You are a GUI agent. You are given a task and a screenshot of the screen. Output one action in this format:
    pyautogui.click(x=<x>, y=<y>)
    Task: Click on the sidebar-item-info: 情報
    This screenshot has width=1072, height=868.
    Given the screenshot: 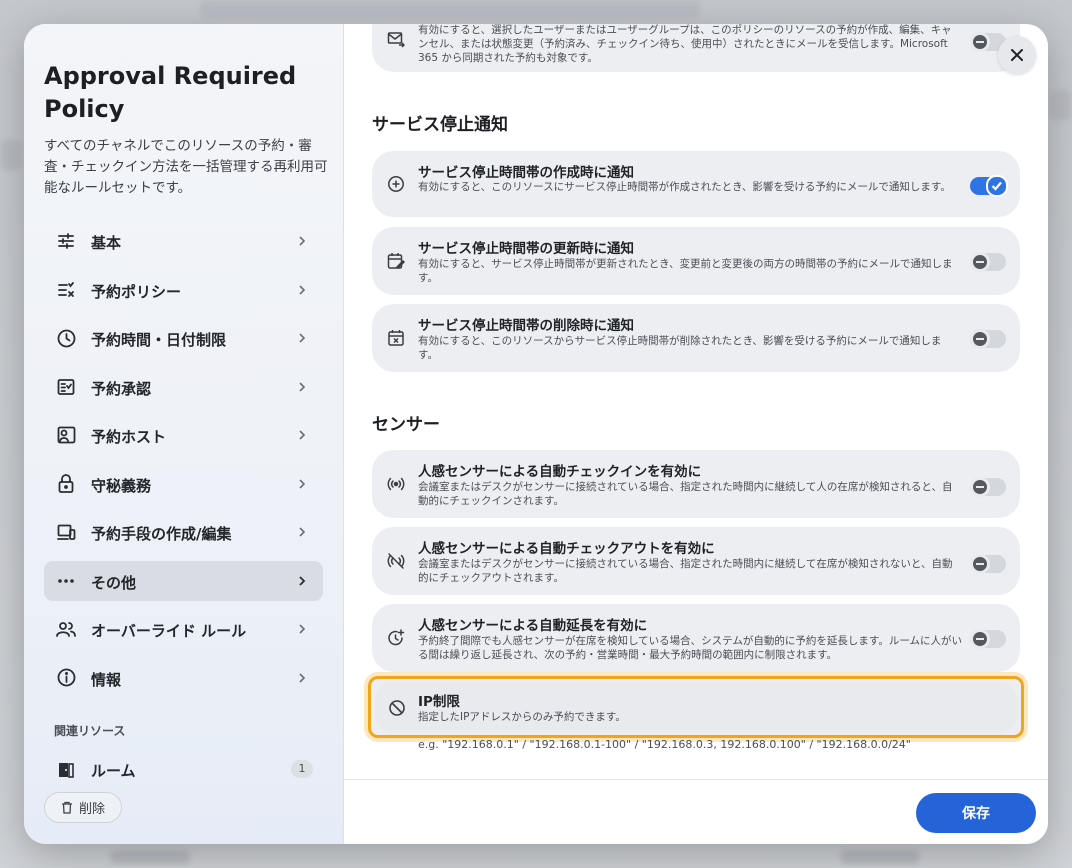 What is the action you would take?
    pyautogui.click(x=183, y=678)
    